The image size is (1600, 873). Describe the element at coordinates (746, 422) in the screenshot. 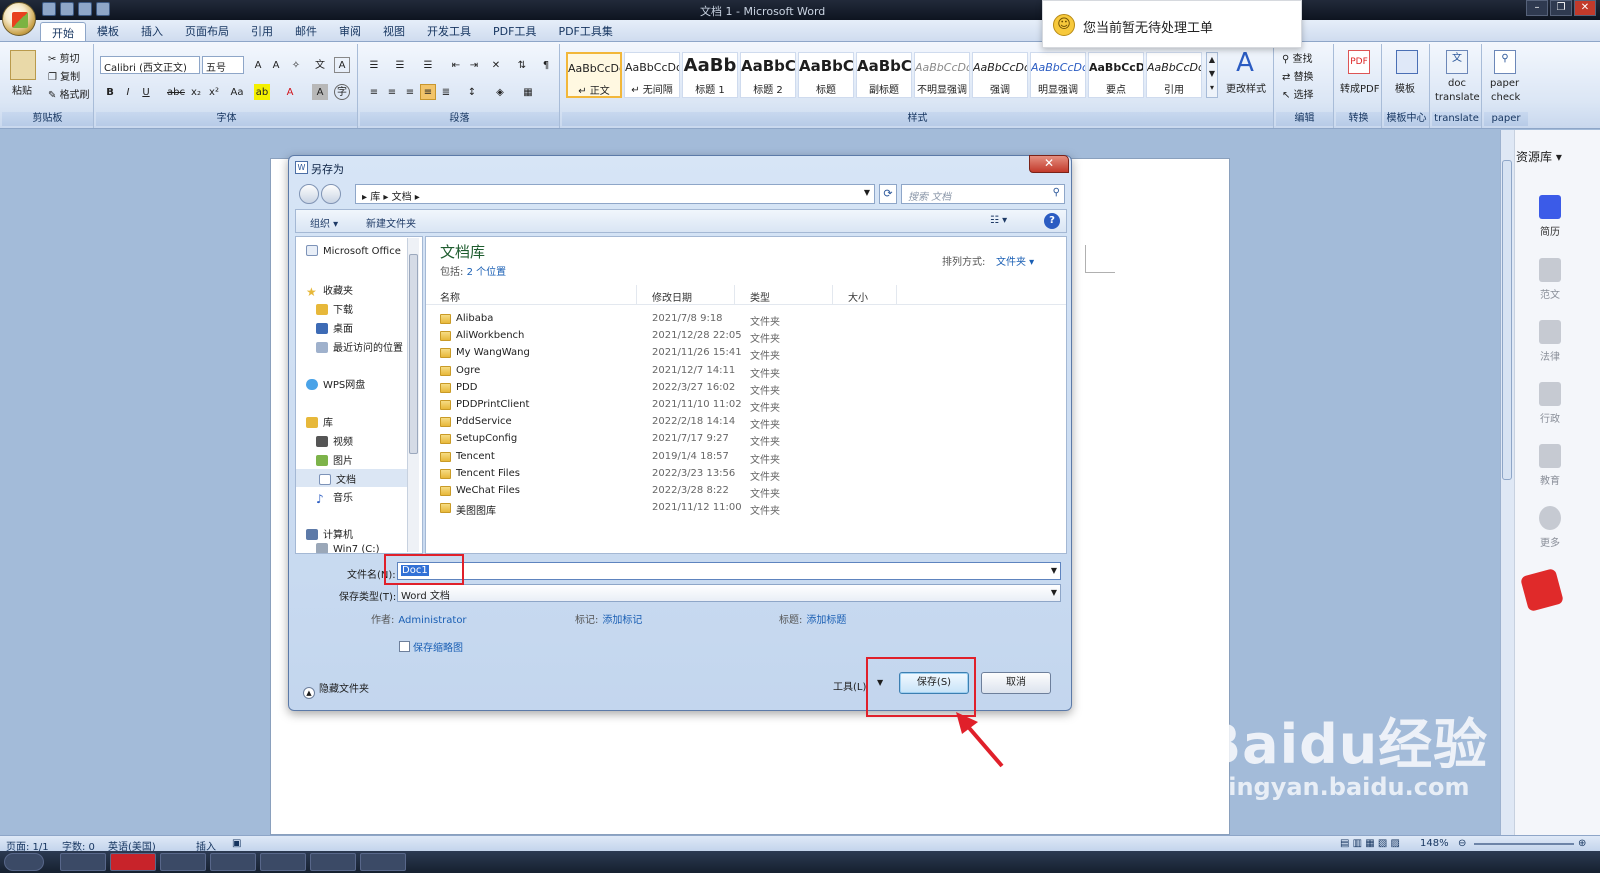

I see `file-row: PddService 2022/2/18 14:14 文件夹` at that location.